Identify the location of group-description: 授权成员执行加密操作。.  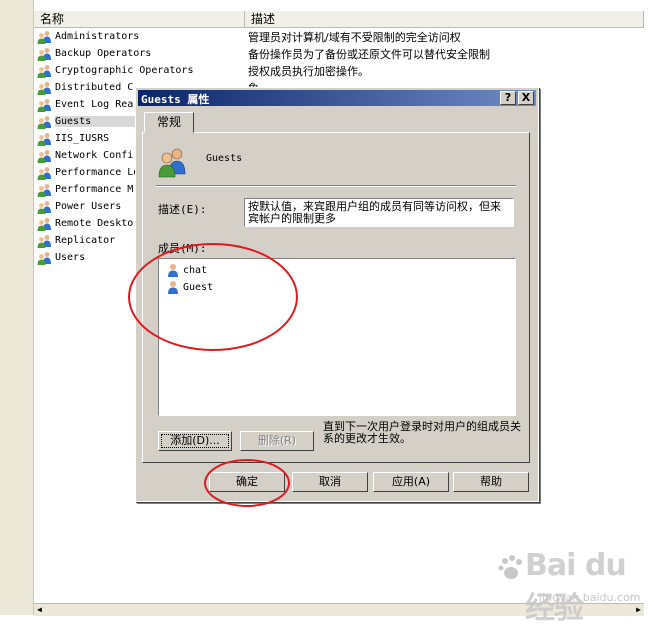
(308, 71).